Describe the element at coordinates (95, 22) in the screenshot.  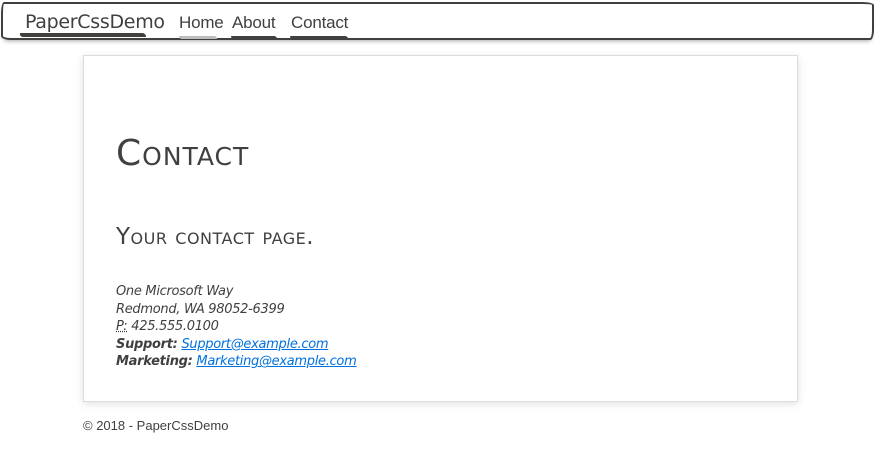
I see `brand-link: PaperCssDemo` at that location.